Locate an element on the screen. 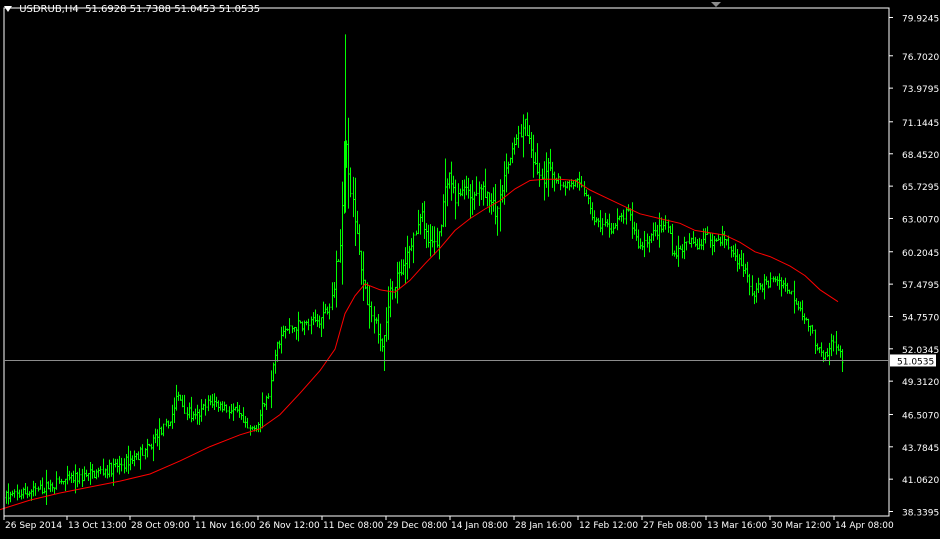 This screenshot has height=539, width=940. y-tick-label: 71.1445 is located at coordinates (920, 124).